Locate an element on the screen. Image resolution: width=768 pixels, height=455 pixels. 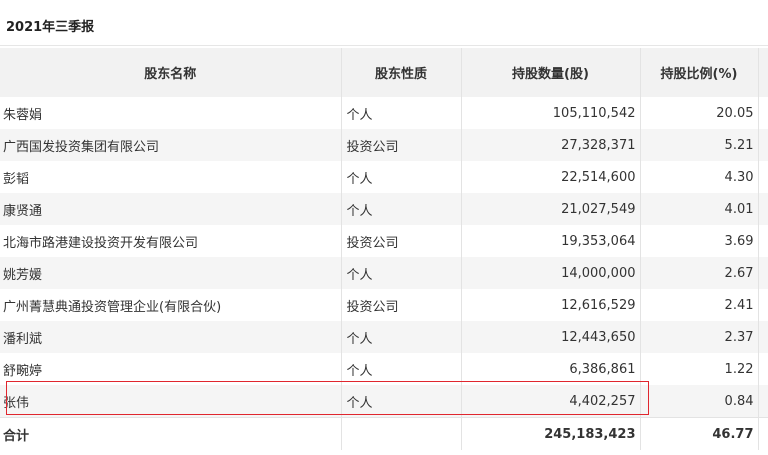
table-row: 北海市路港建设投资开发有限公司 投资公司 19,353,064 3.69 is located at coordinates (384, 241).